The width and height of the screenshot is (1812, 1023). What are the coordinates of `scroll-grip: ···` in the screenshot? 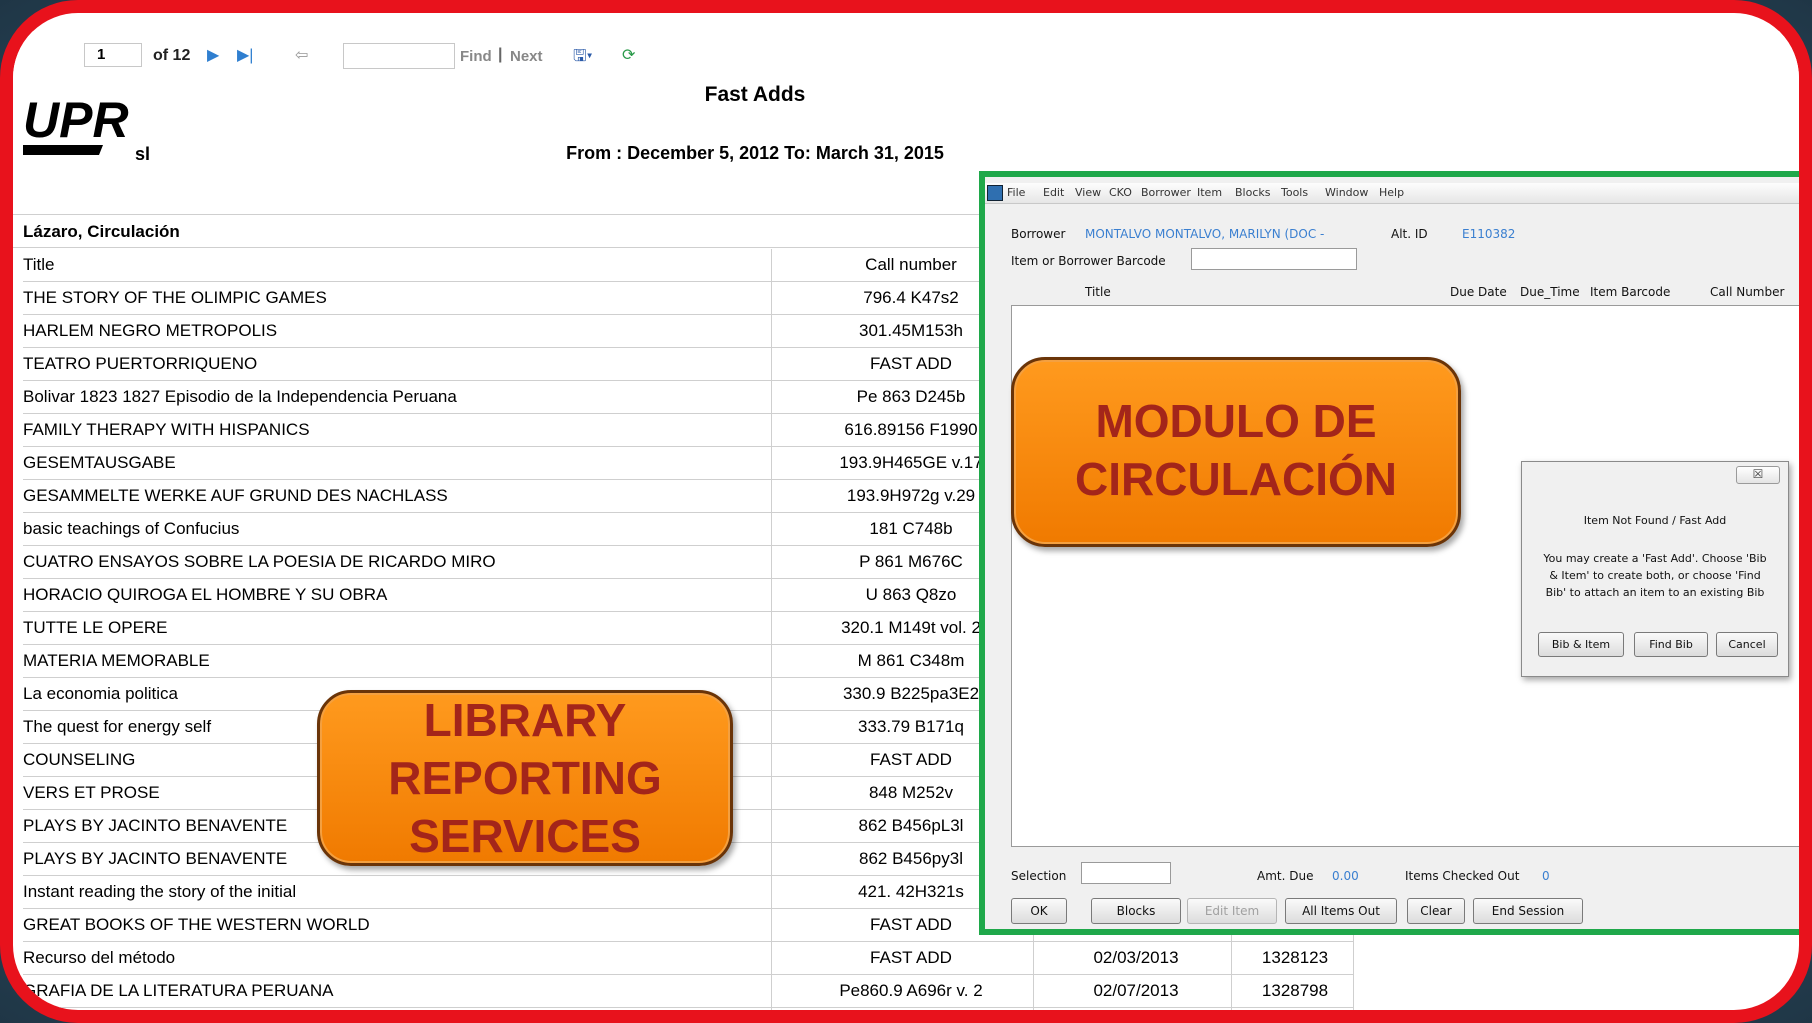 It's located at (892, 1020).